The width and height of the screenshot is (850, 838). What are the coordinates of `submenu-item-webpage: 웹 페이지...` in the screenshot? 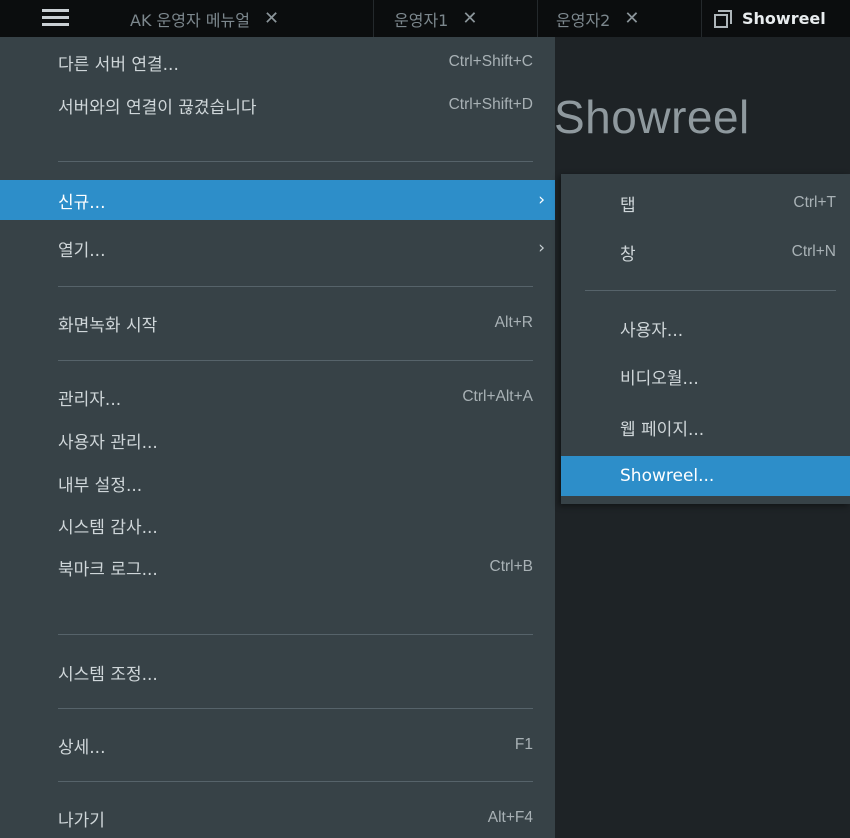 It's located at (705, 427).